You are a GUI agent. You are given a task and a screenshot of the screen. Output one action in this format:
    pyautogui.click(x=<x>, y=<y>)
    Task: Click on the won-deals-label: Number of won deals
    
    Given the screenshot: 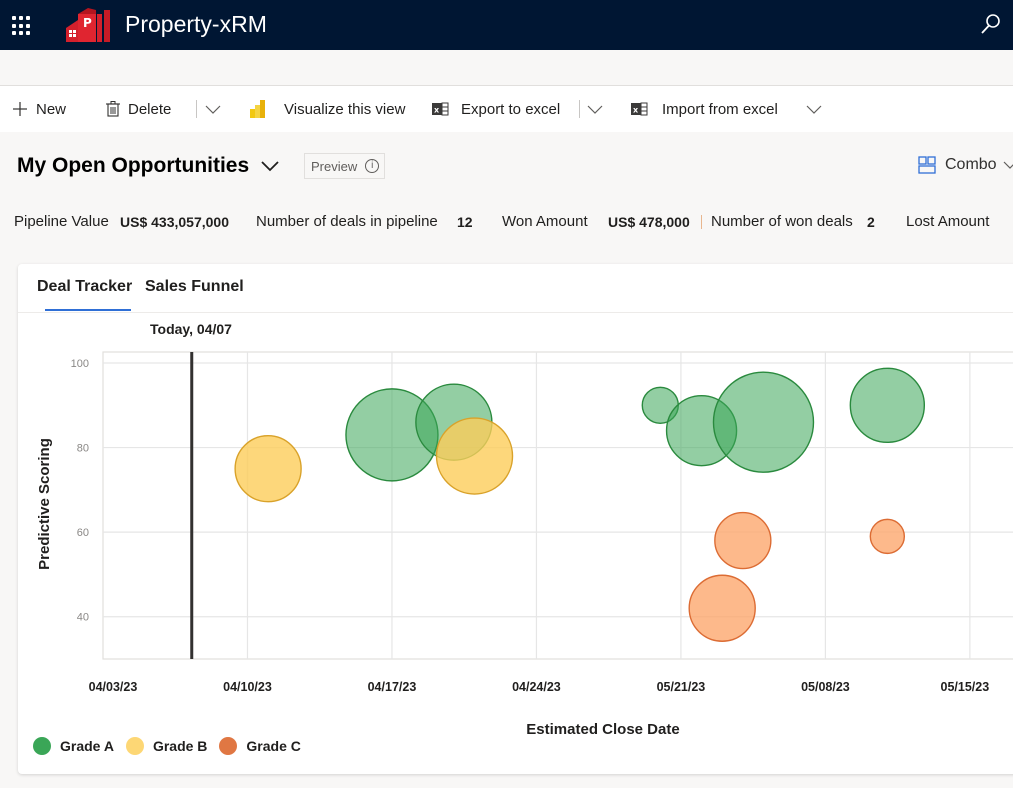 What is the action you would take?
    pyautogui.click(x=782, y=221)
    